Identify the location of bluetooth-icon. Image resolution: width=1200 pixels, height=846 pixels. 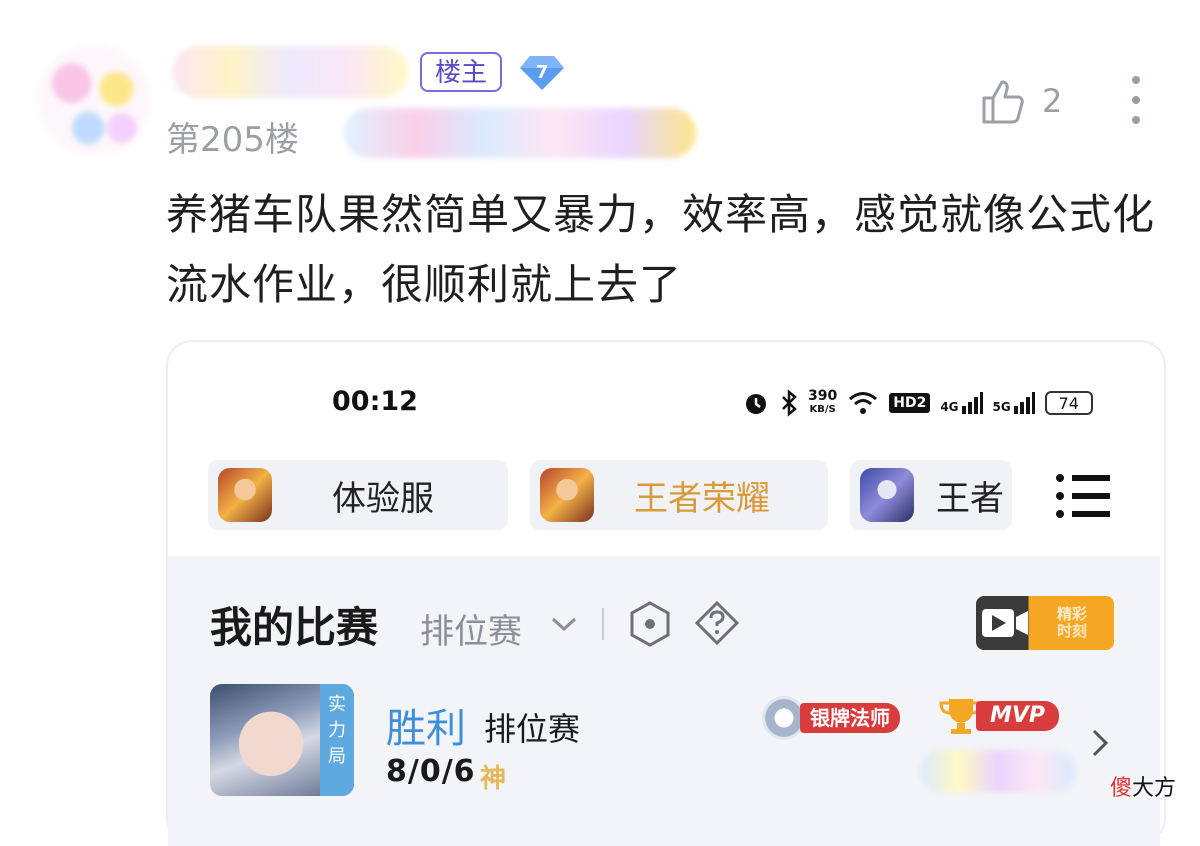
(789, 403).